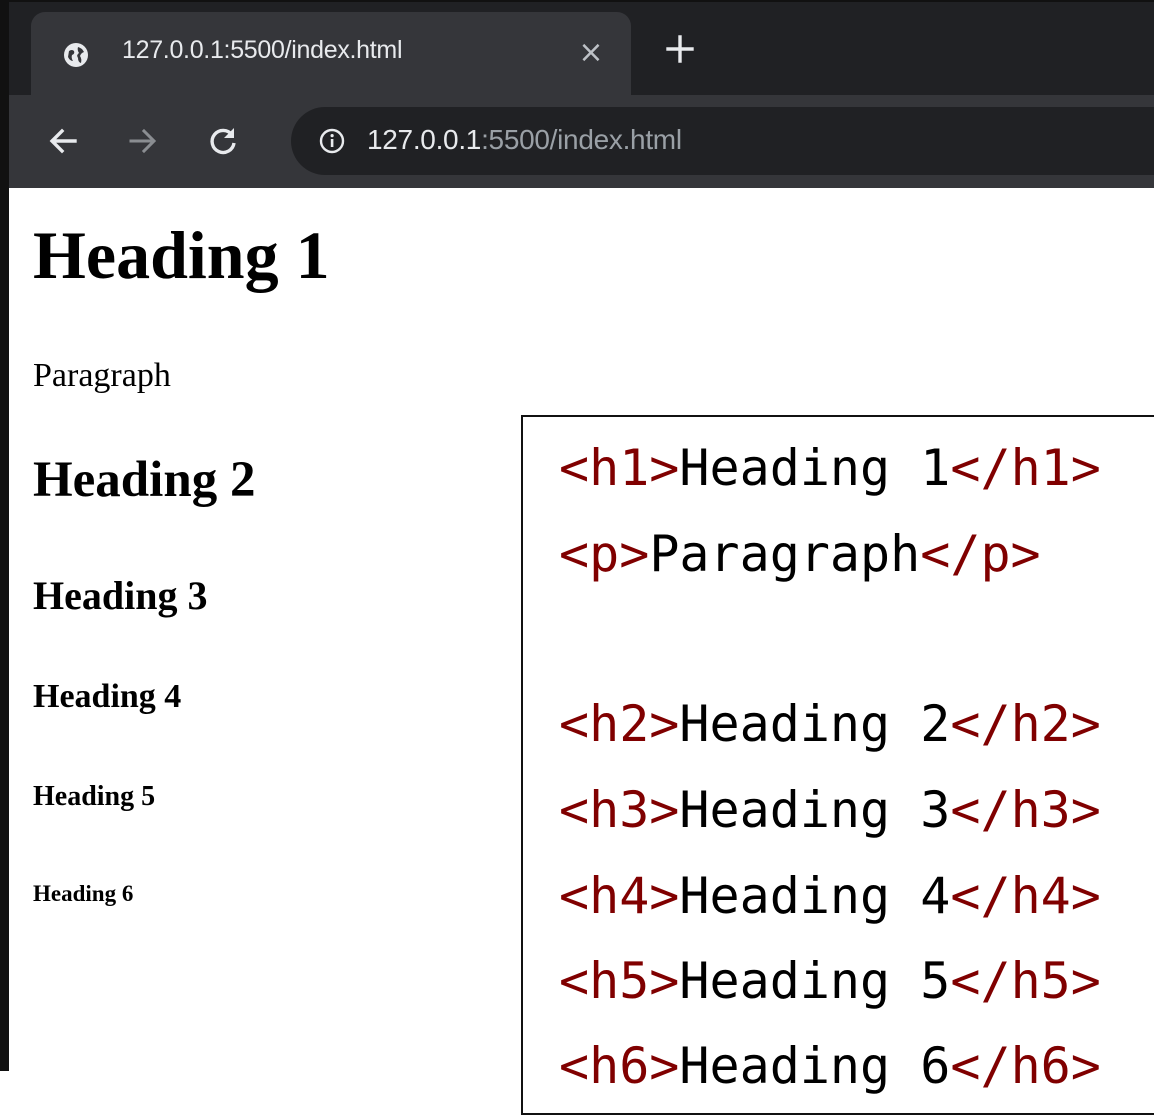 Image resolution: width=1154 pixels, height=1115 pixels. What do you see at coordinates (181, 255) in the screenshot?
I see `heading-1: Heading 1` at bounding box center [181, 255].